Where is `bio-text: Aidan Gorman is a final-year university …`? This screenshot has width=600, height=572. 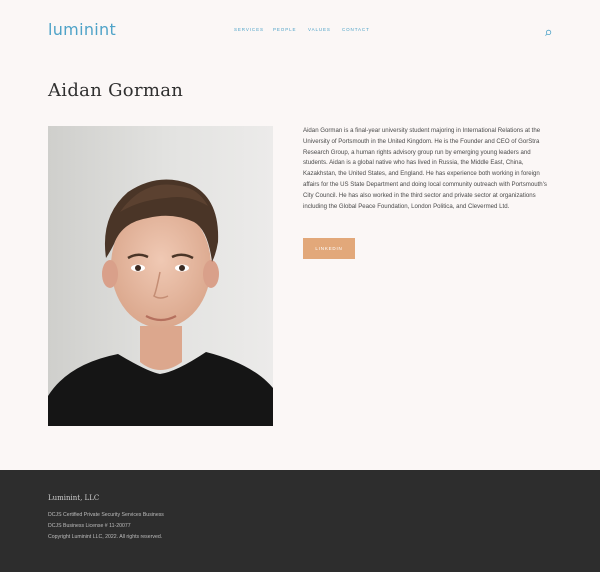 bio-text: Aidan Gorman is a final-year university … is located at coordinates (425, 168).